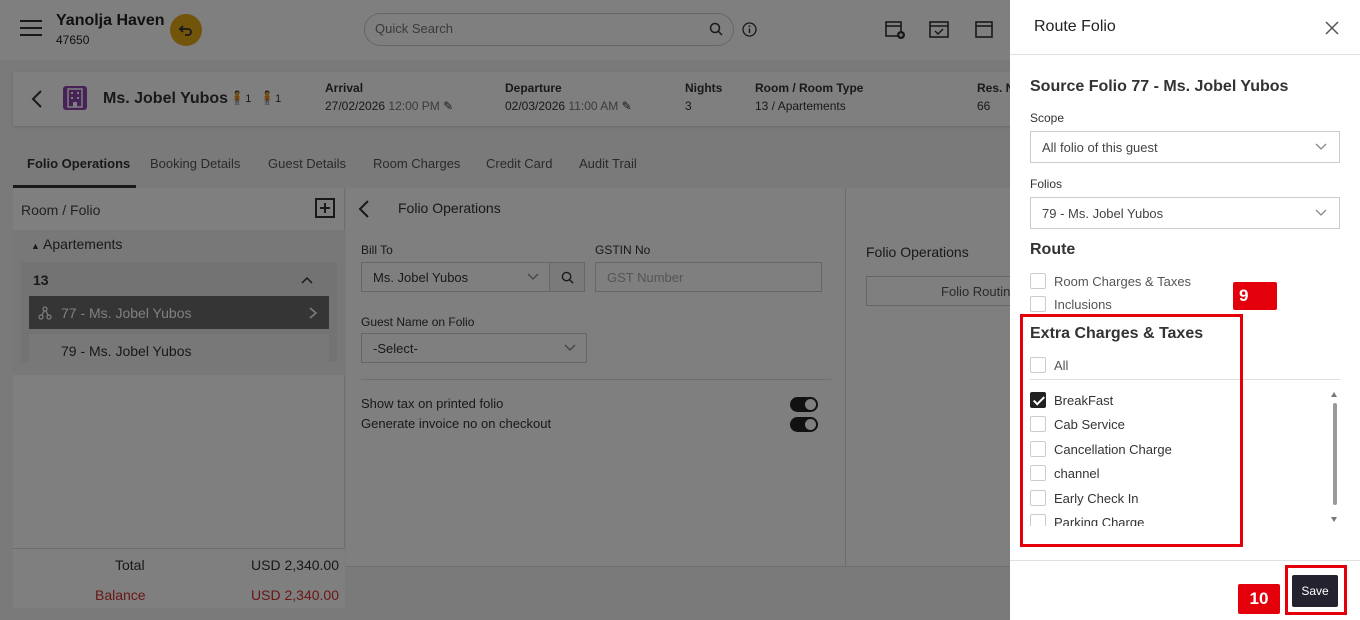 Image resolution: width=1360 pixels, height=620 pixels. Describe the element at coordinates (1123, 281) in the screenshot. I see `checkbox-label: Room Charges & Taxes` at that location.